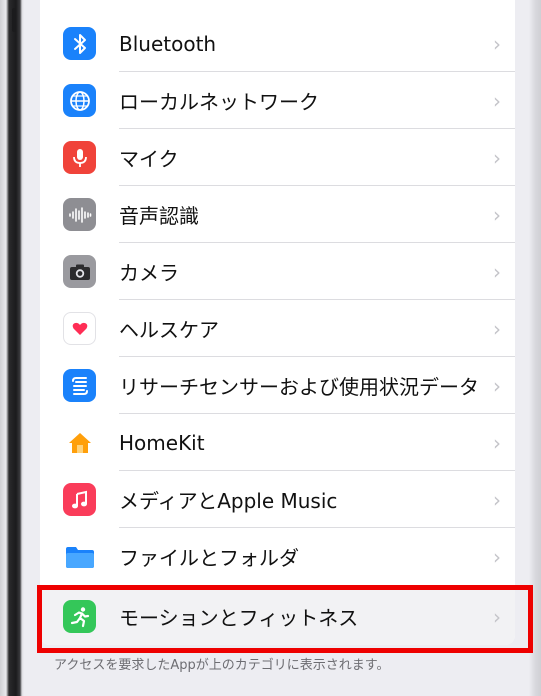 This screenshot has width=541, height=696. What do you see at coordinates (79, 499) in the screenshot?
I see `music-note-icon` at bounding box center [79, 499].